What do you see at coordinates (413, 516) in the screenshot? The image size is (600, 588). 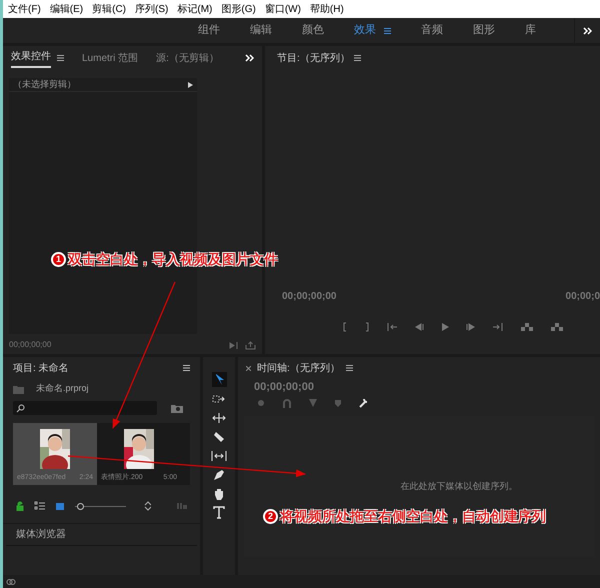 I see `annotation-text: 将视频所处拖至右侧空白处，自动创建序列` at bounding box center [413, 516].